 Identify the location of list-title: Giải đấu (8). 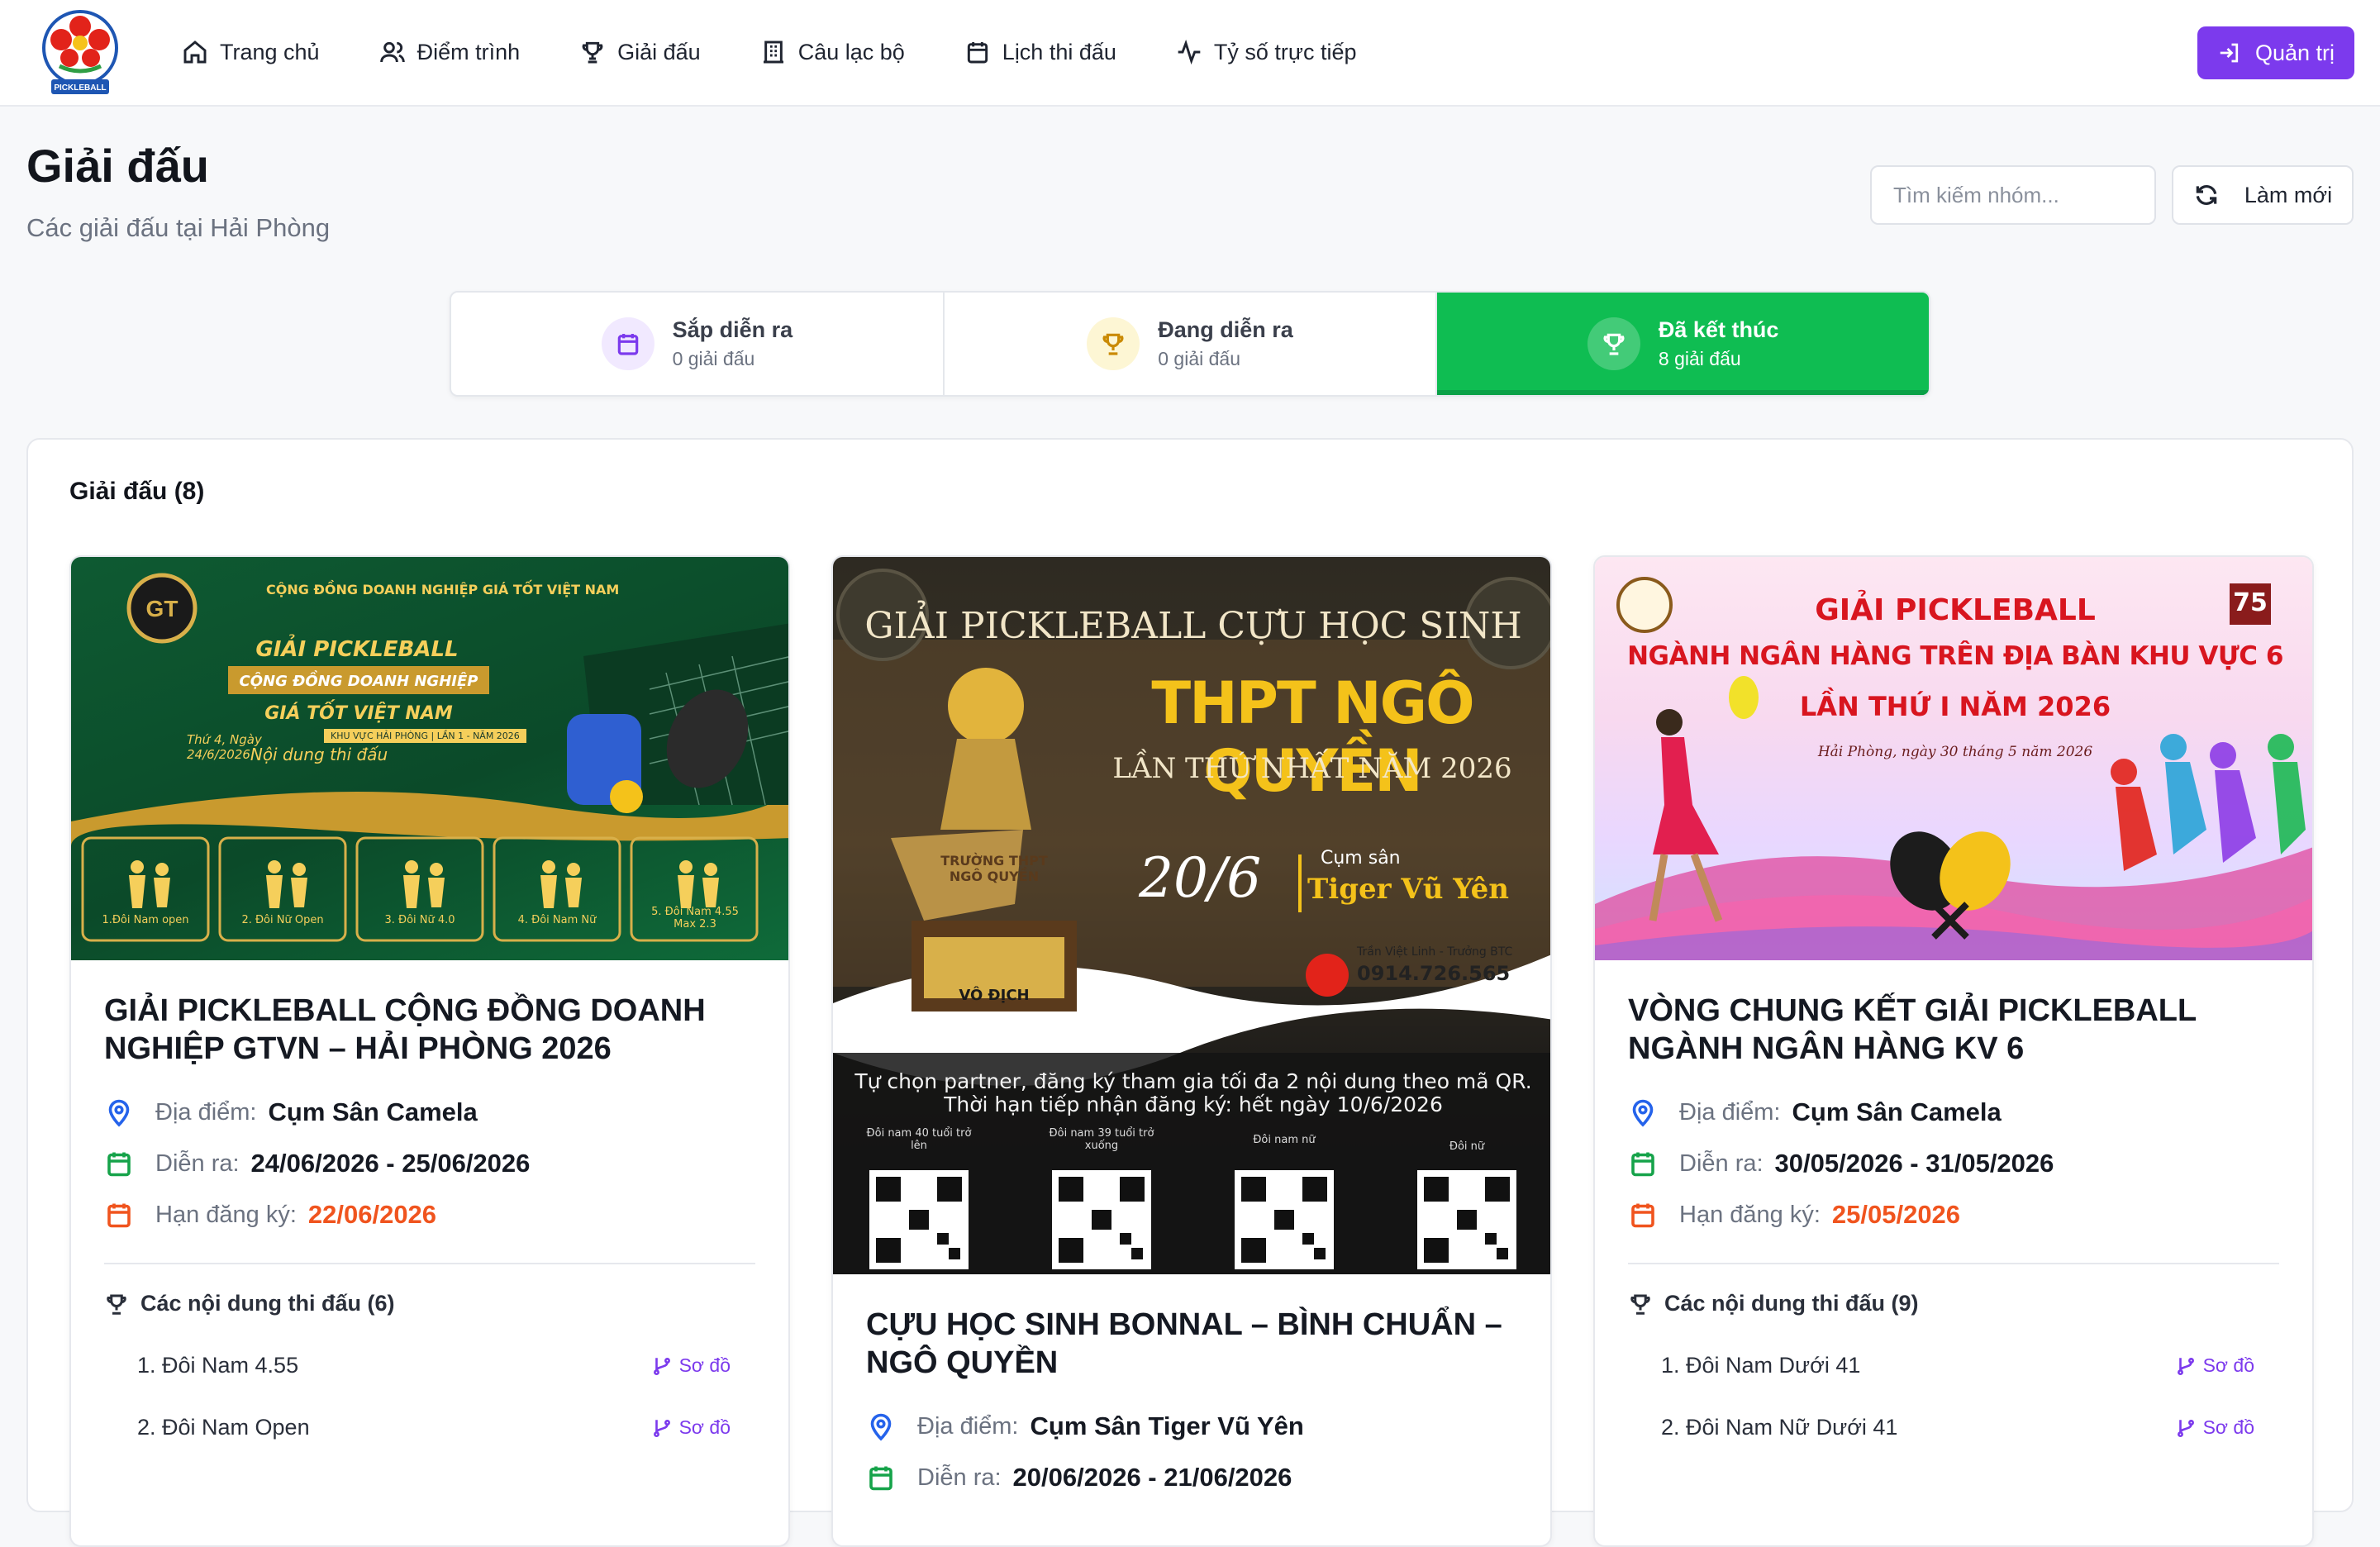
(137, 491).